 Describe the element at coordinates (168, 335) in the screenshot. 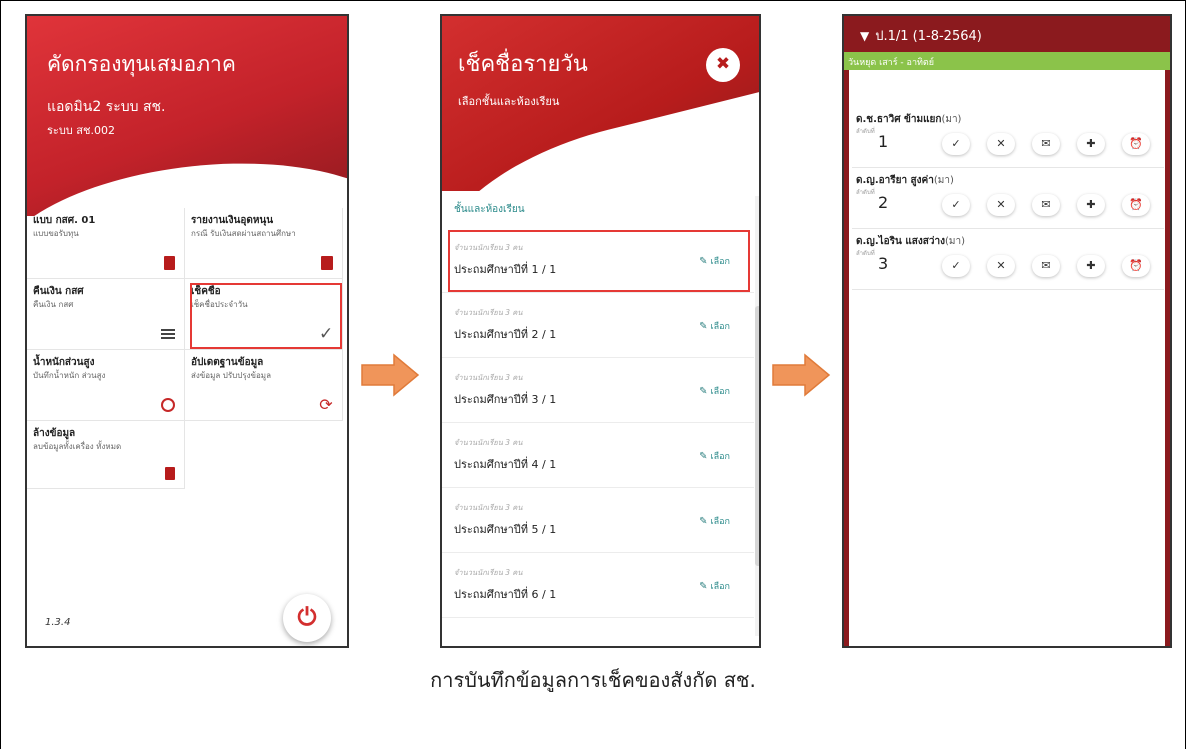

I see `list-icon` at that location.